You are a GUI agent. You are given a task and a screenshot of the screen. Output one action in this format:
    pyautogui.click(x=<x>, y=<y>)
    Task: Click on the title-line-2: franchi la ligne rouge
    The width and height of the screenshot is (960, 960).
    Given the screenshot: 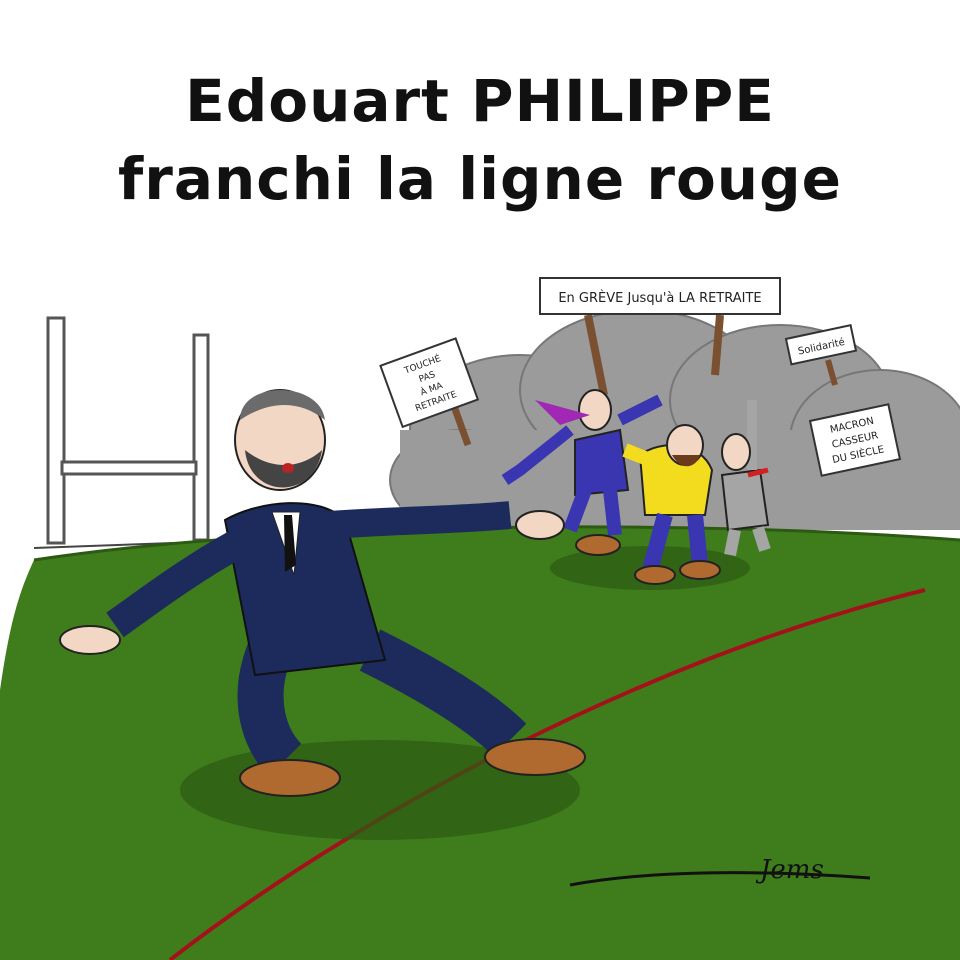 What is the action you would take?
    pyautogui.click(x=480, y=179)
    